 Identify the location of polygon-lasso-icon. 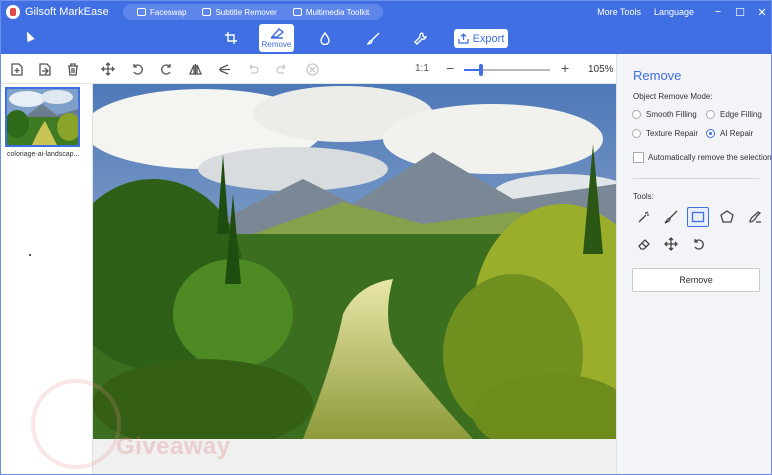
(727, 216).